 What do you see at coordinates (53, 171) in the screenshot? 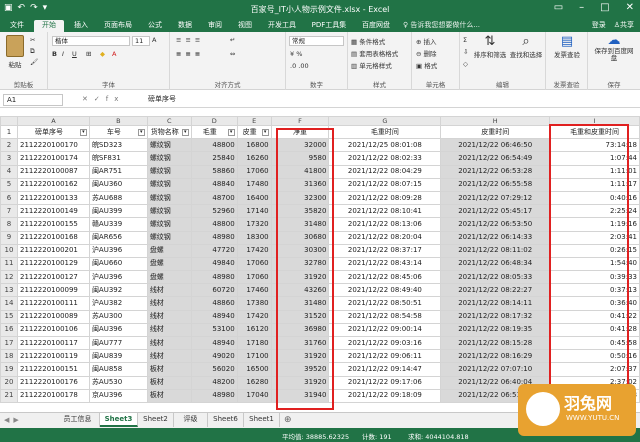
I see `cell: 2112220100087` at bounding box center [53, 171].